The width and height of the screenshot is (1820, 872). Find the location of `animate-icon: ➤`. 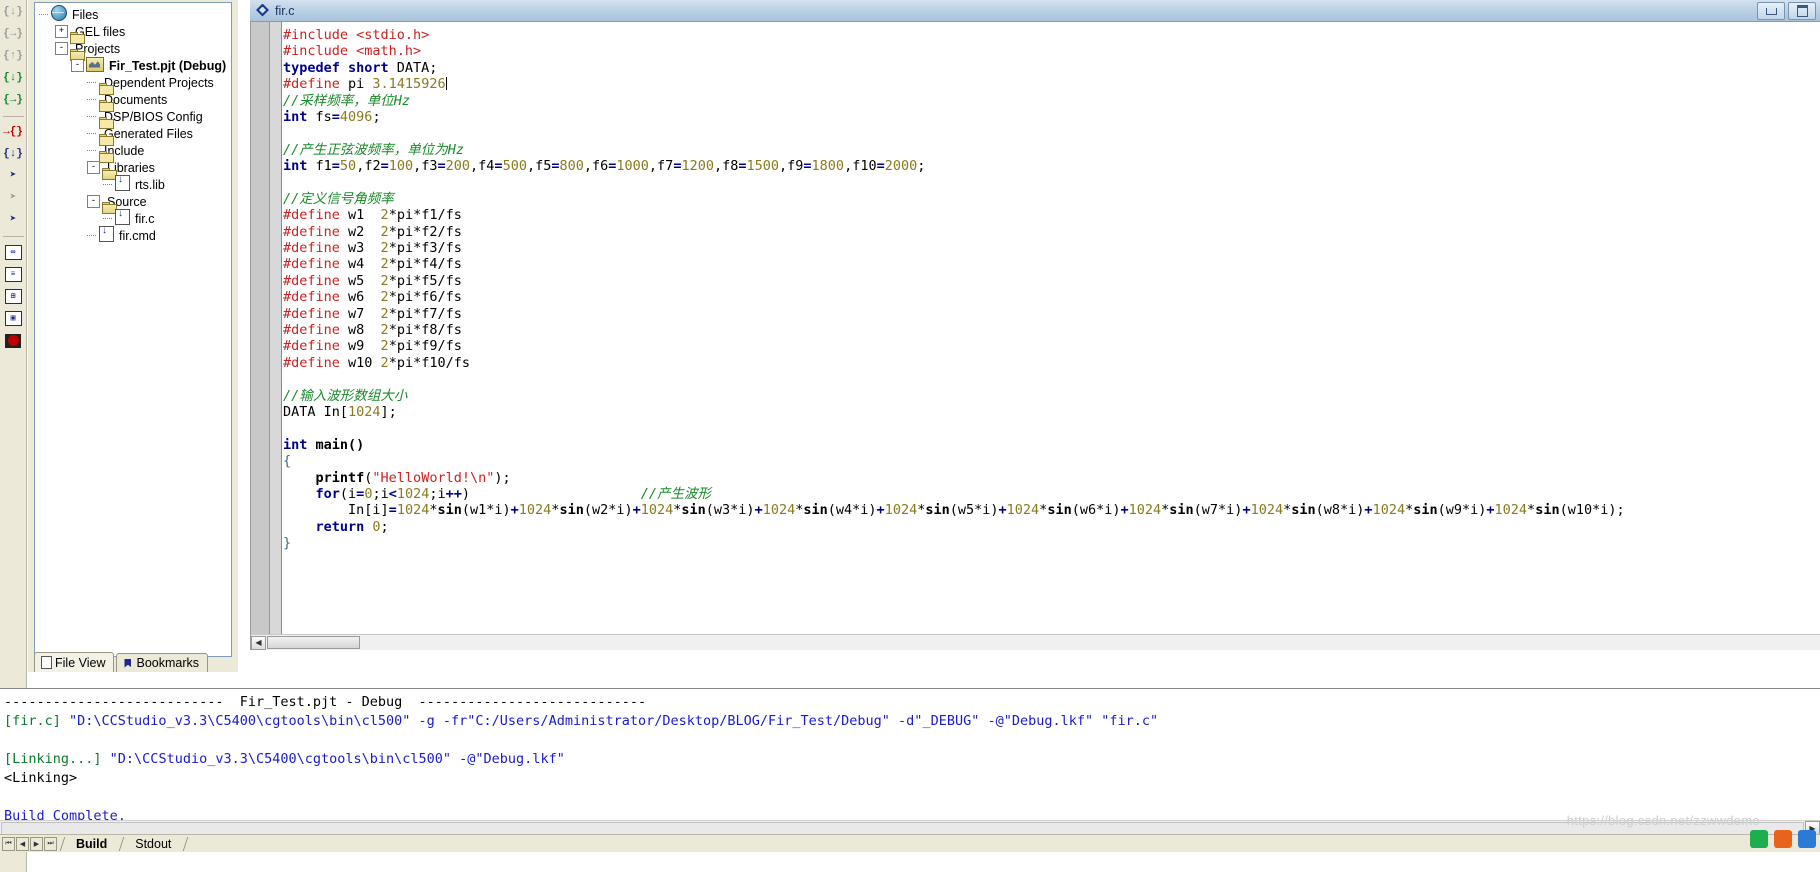

animate-icon: ➤ is located at coordinates (13, 220).